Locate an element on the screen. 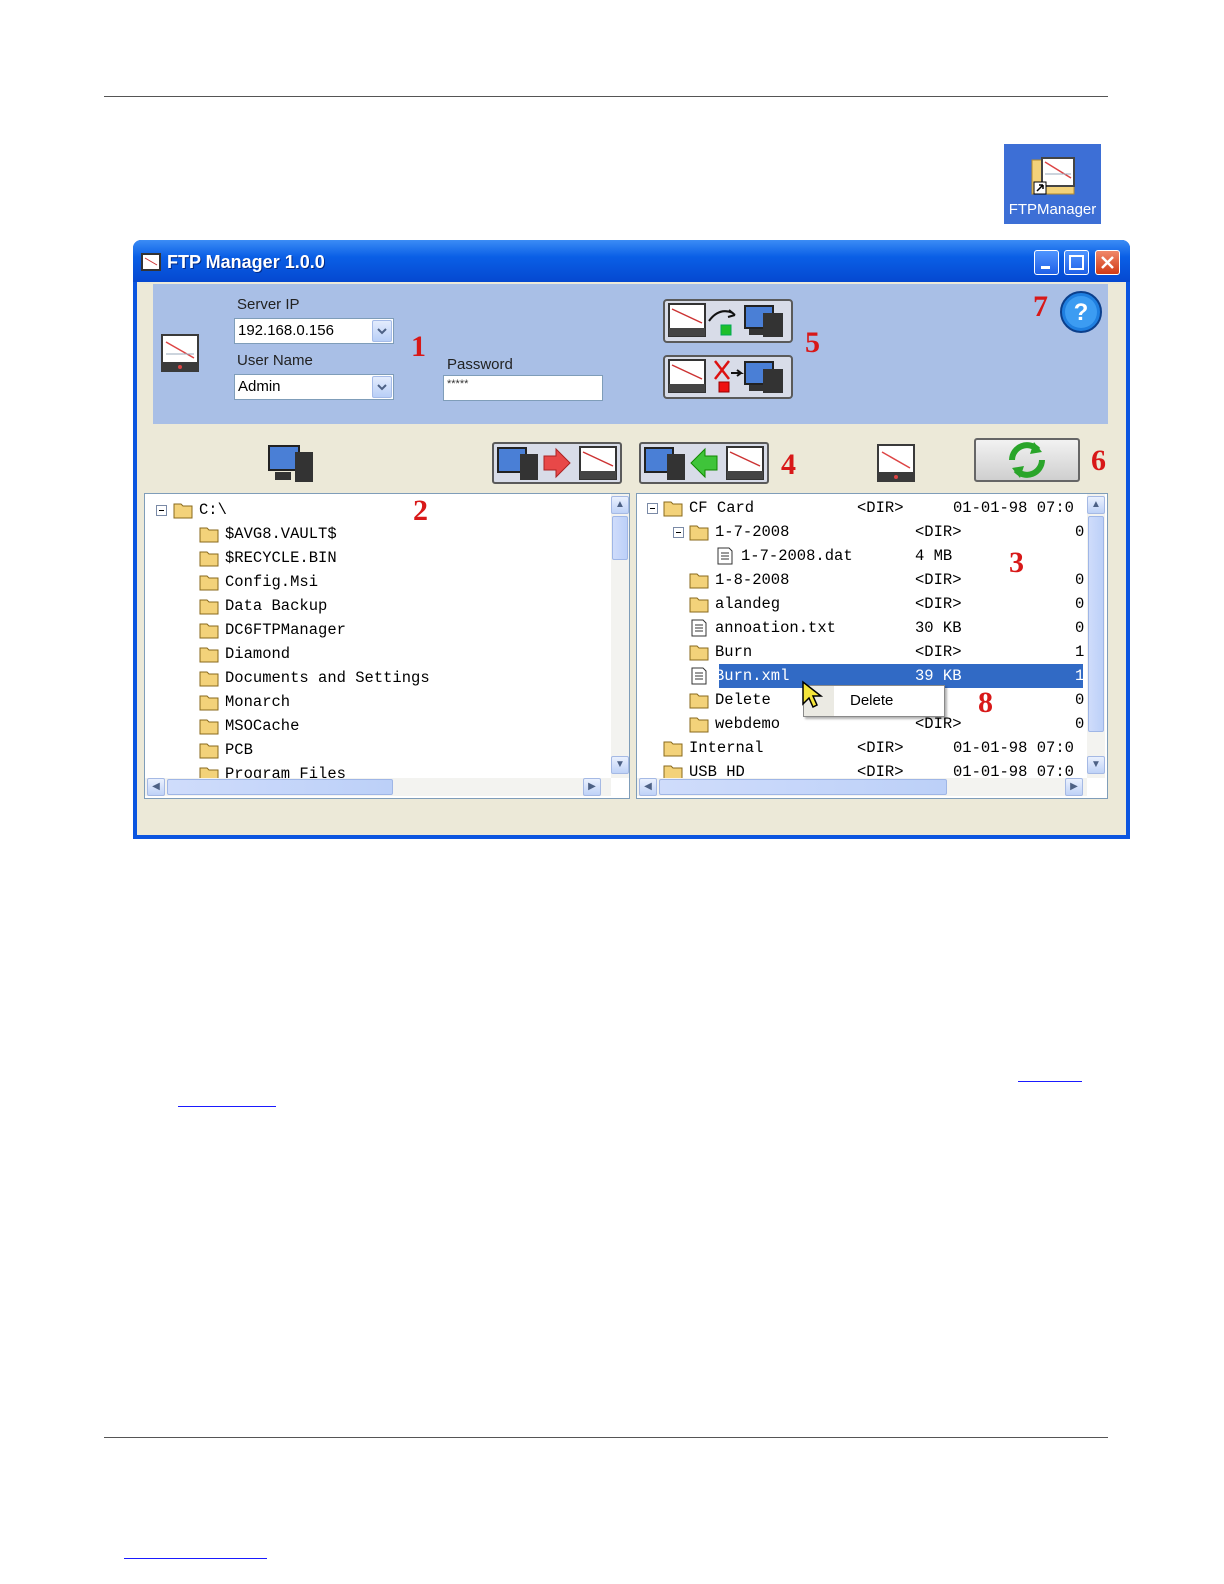  ftpmanager-shortcut-icon is located at coordinates (1053, 176).